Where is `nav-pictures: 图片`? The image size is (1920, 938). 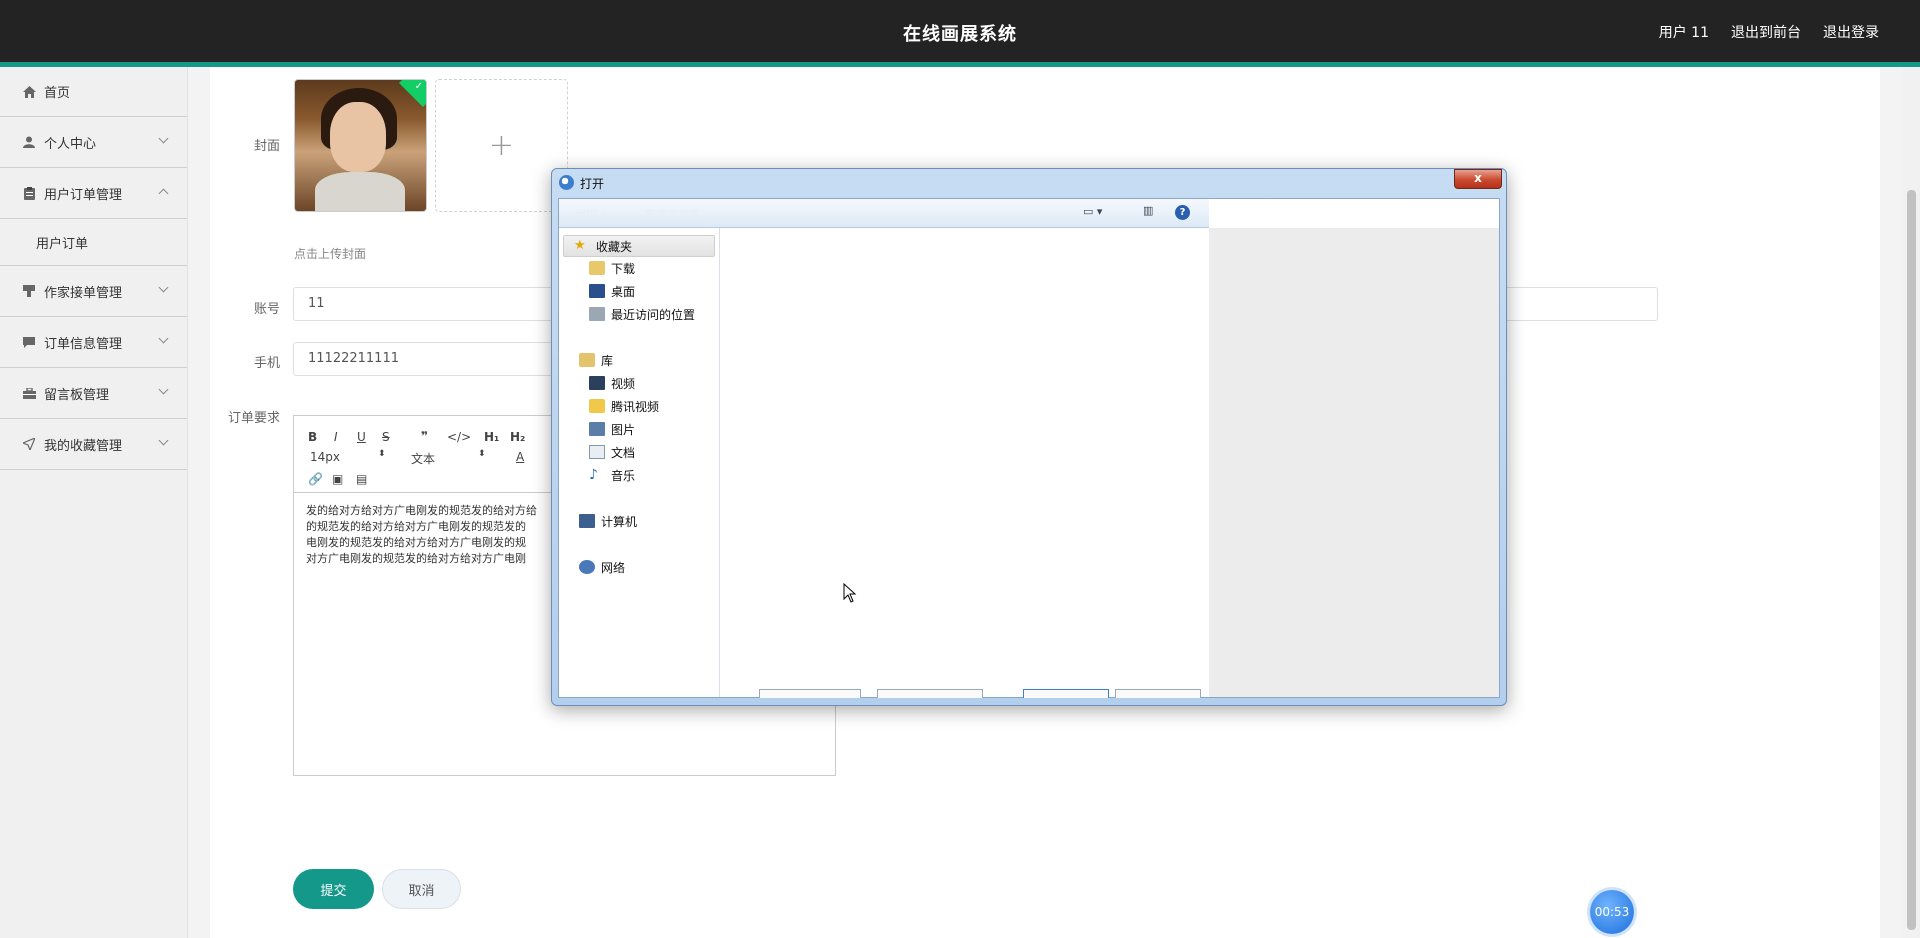
nav-pictures: 图片 is located at coordinates (612, 429).